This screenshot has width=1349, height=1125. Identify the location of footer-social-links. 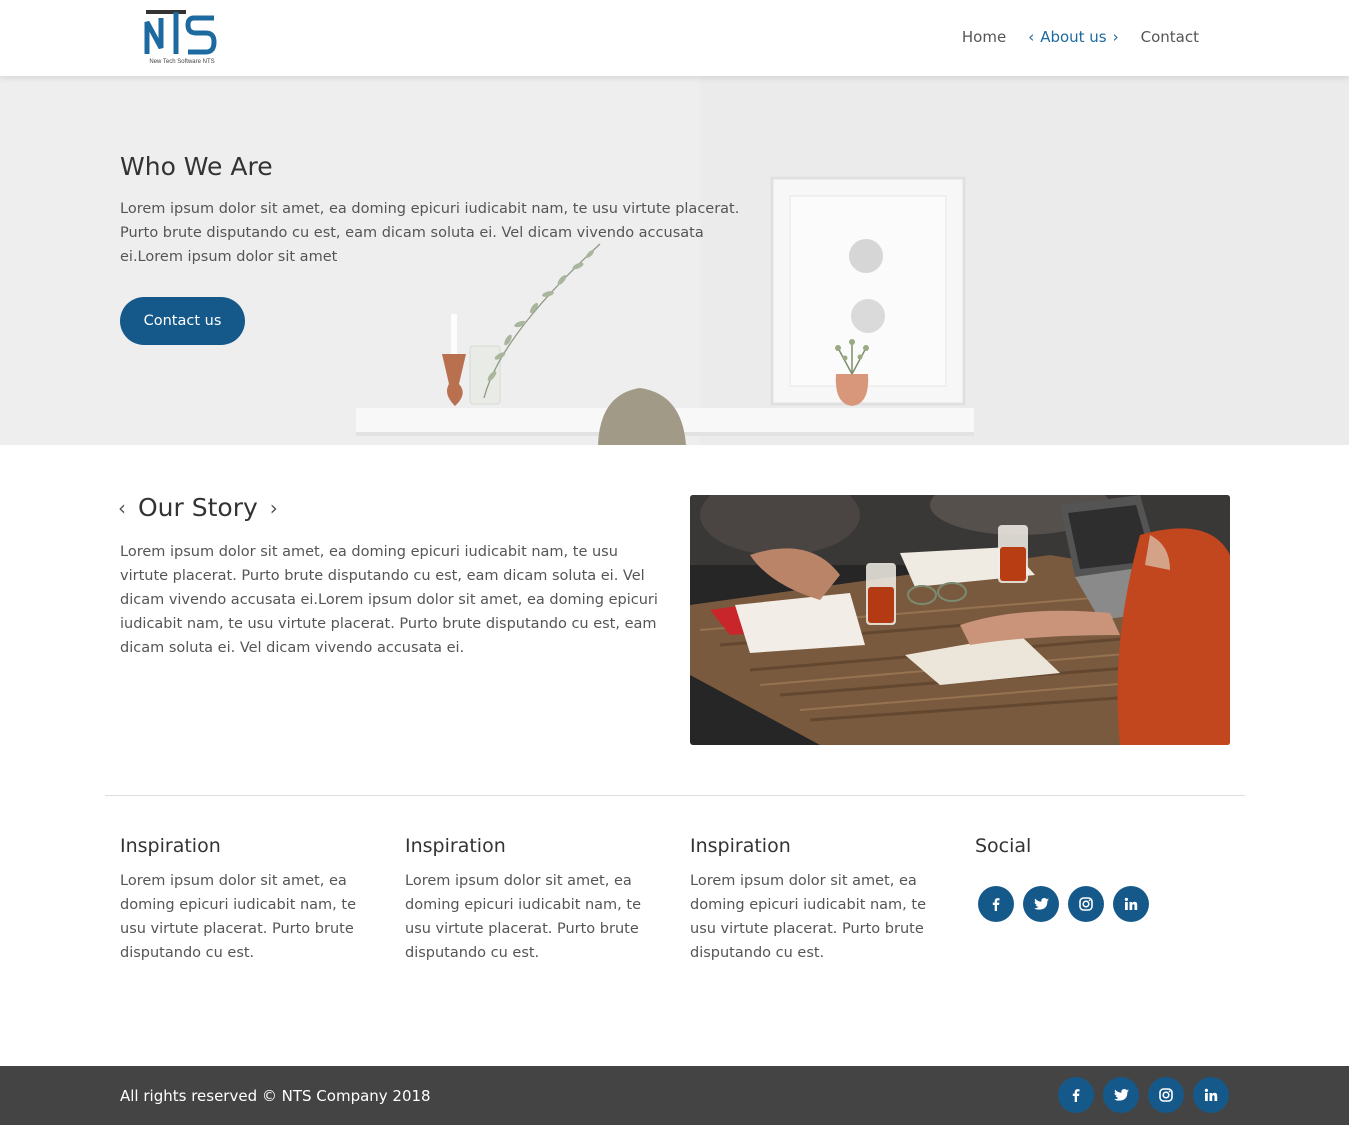
(1143, 1095).